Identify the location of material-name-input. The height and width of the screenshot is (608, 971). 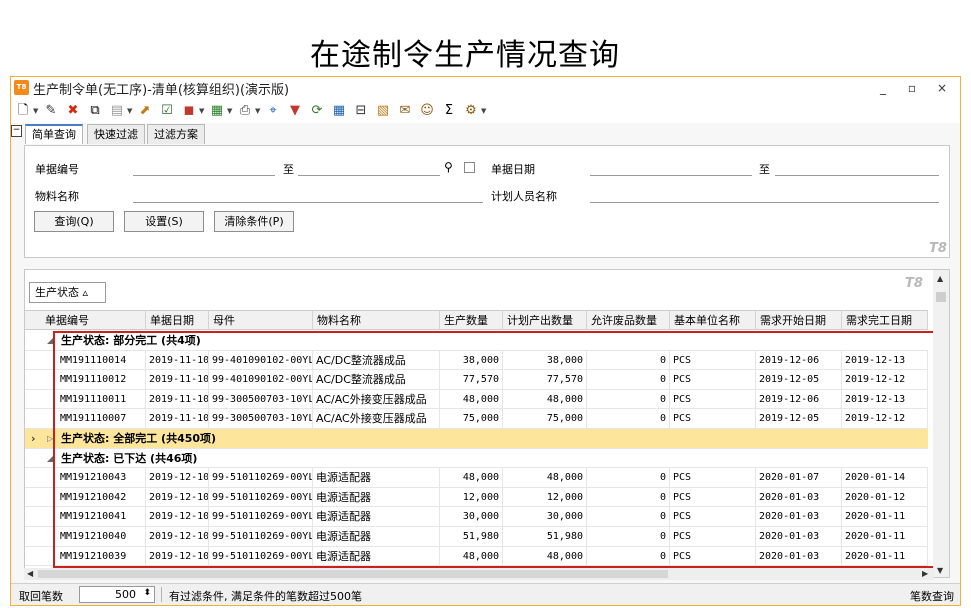
(308, 202).